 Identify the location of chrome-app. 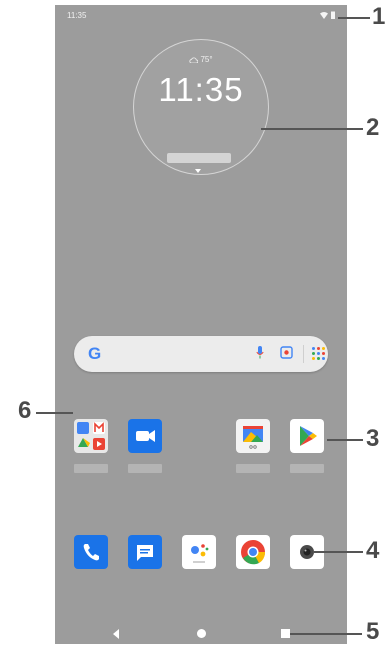
(253, 552).